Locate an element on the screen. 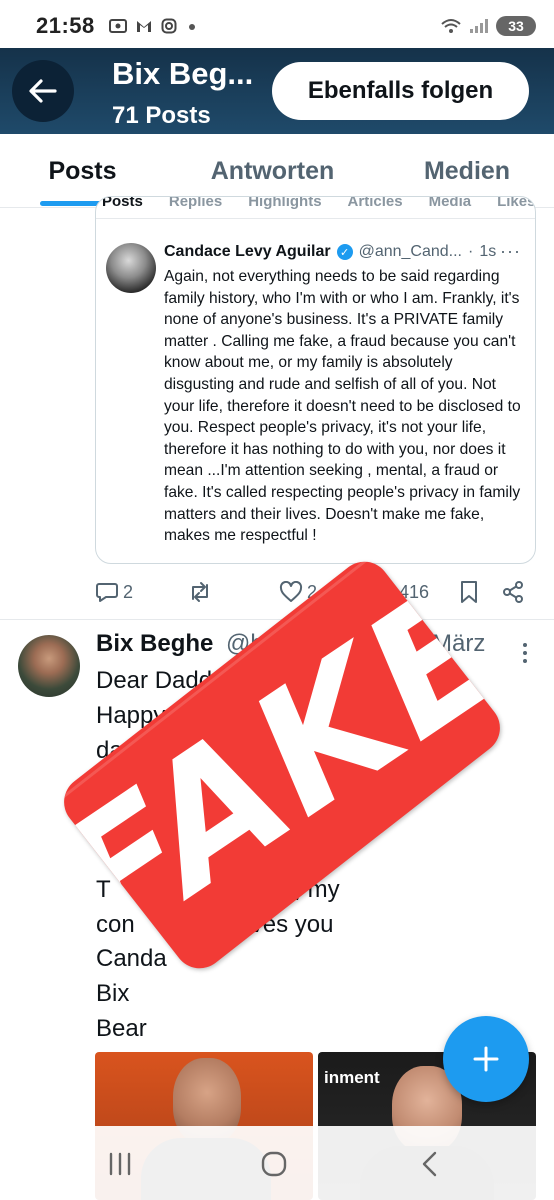 The image size is (554, 1200). profile-header: Bix Beg... 71 Posts Ebenfalls folgen is located at coordinates (277, 91).